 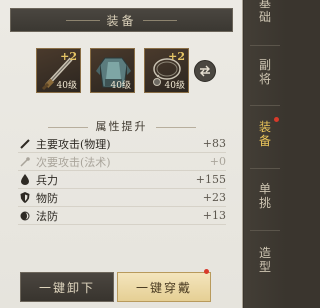 I want to click on attribute-label: 物防, so click(x=47, y=198).